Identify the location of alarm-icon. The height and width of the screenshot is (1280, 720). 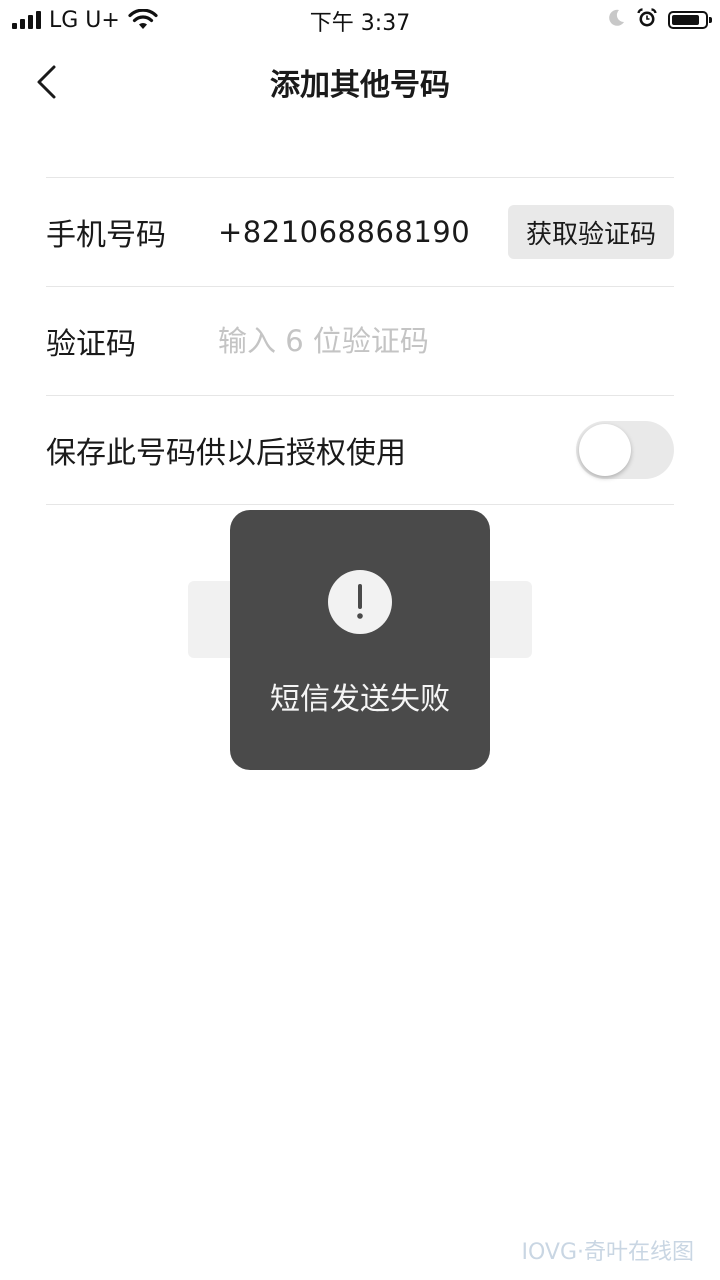
(647, 20).